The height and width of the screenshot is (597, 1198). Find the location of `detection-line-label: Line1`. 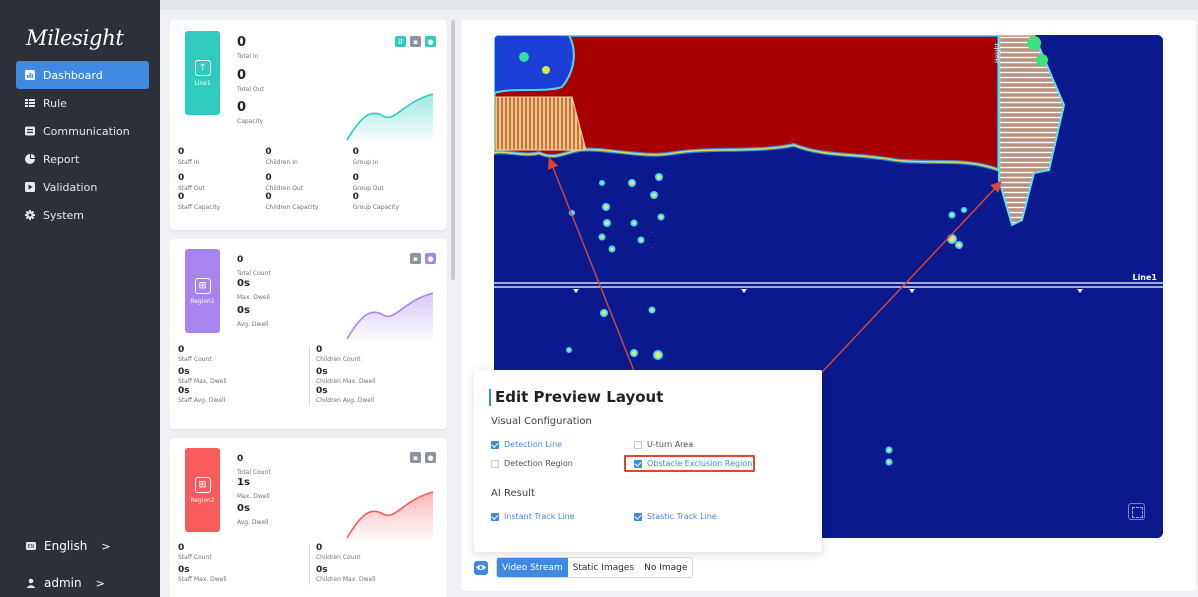

detection-line-label: Line1 is located at coordinates (1144, 277).